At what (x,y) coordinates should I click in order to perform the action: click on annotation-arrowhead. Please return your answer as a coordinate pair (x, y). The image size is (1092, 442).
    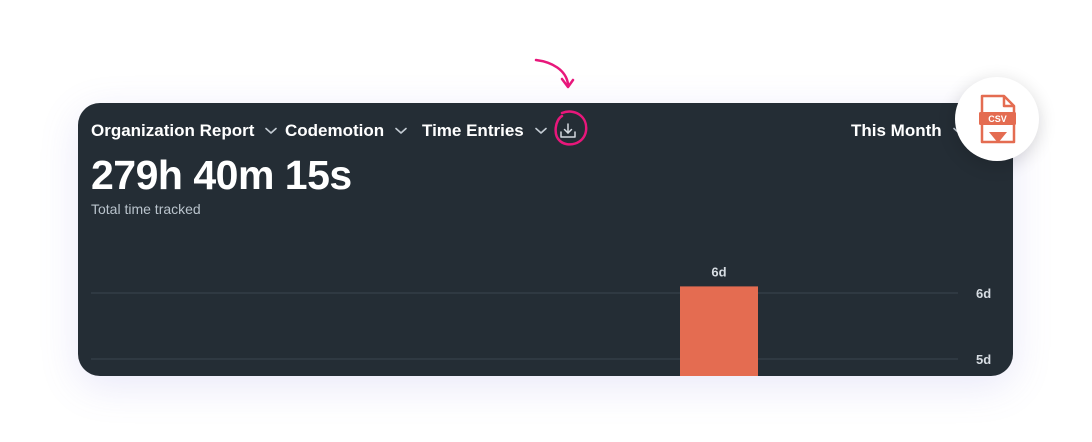
    Looking at the image, I should click on (567, 83).